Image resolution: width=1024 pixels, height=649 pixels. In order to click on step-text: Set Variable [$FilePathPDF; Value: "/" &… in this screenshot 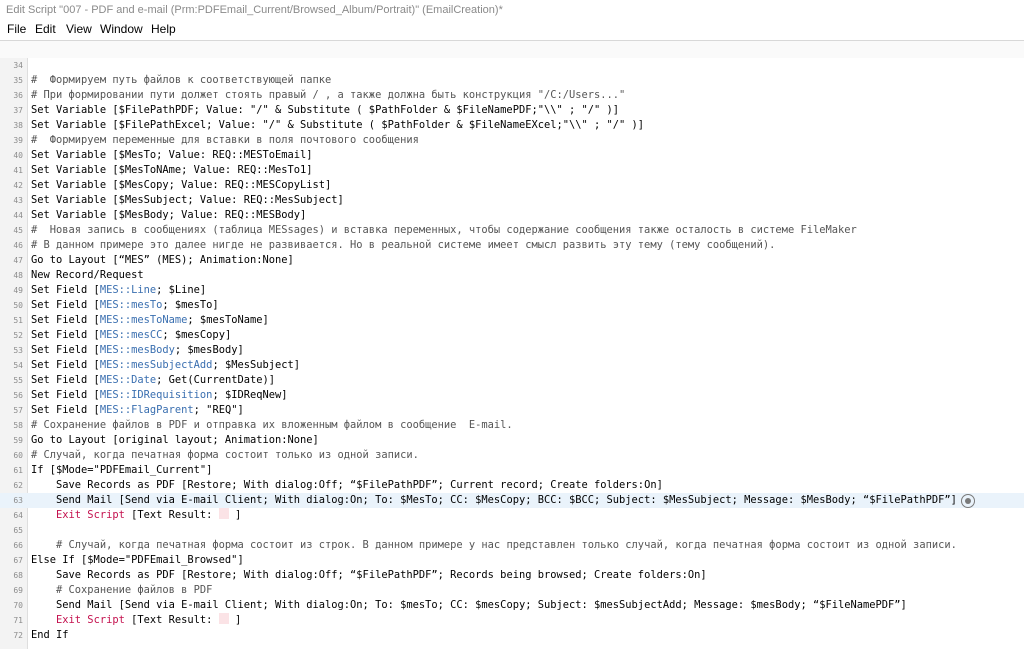, I will do `click(325, 110)`.